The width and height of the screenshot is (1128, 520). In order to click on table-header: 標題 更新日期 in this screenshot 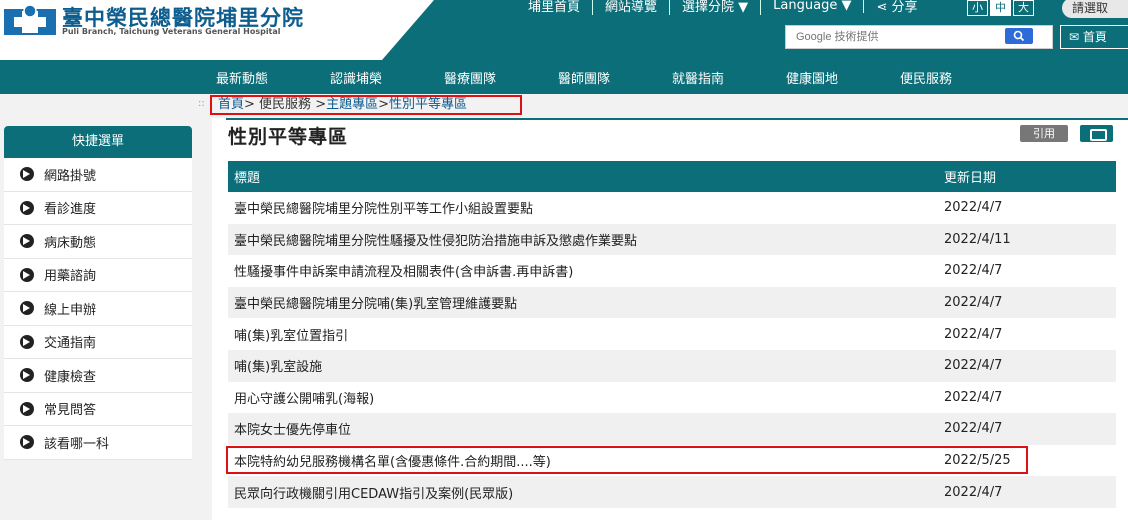, I will do `click(672, 176)`.